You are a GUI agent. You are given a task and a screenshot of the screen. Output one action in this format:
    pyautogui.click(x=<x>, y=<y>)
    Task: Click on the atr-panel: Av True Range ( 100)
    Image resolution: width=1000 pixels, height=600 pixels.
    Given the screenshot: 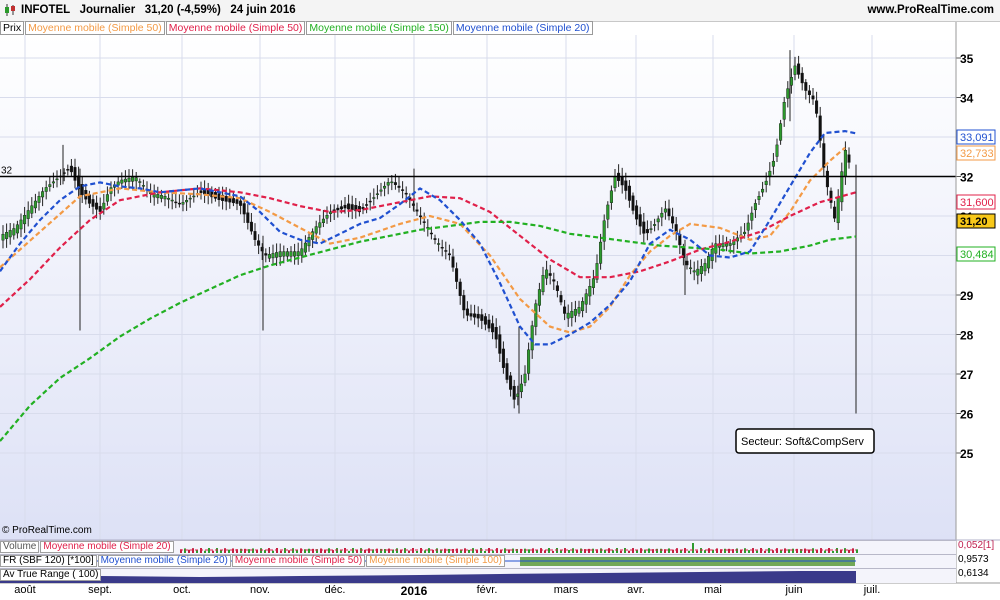 What is the action you would take?
    pyautogui.click(x=478, y=575)
    